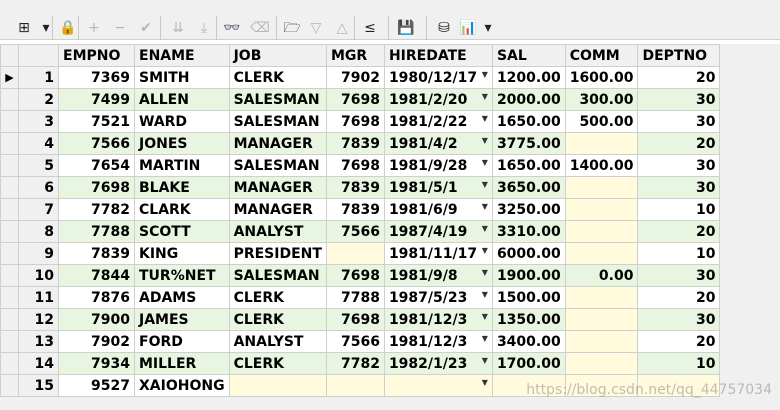  What do you see at coordinates (46, 28) in the screenshot?
I see `dropdown-arrow-icon: ▾` at bounding box center [46, 28].